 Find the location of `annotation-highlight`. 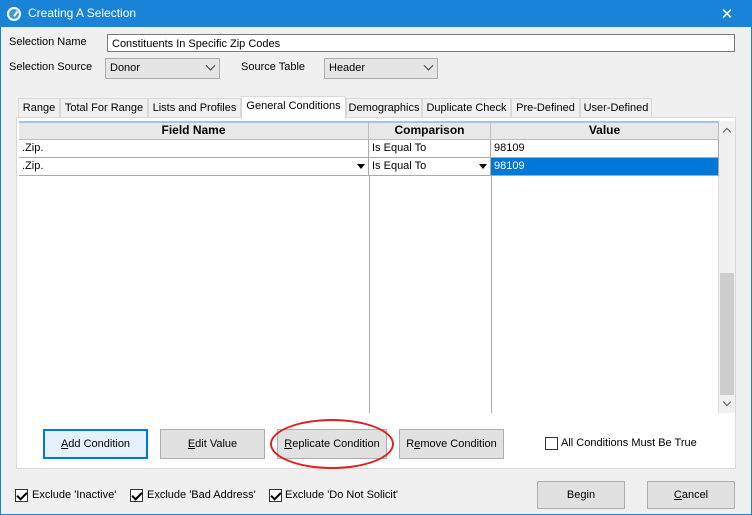

annotation-highlight is located at coordinates (332, 444).